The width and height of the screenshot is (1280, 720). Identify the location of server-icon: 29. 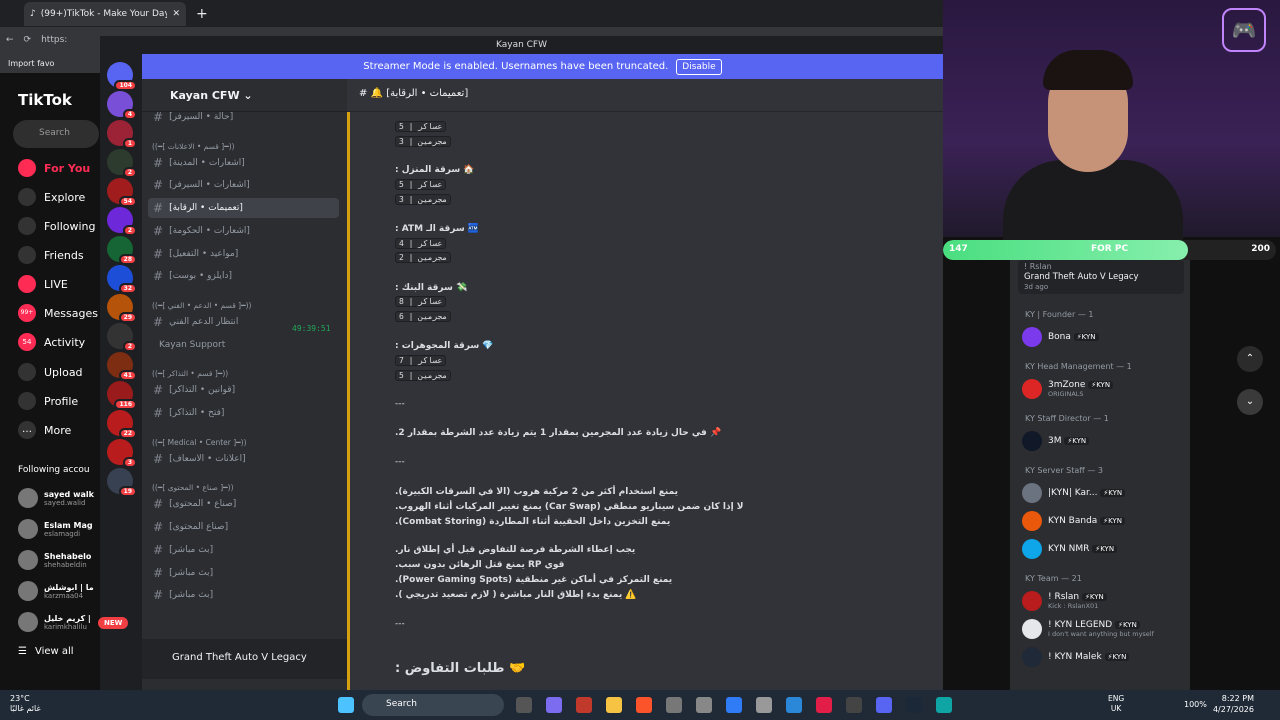
(122, 308).